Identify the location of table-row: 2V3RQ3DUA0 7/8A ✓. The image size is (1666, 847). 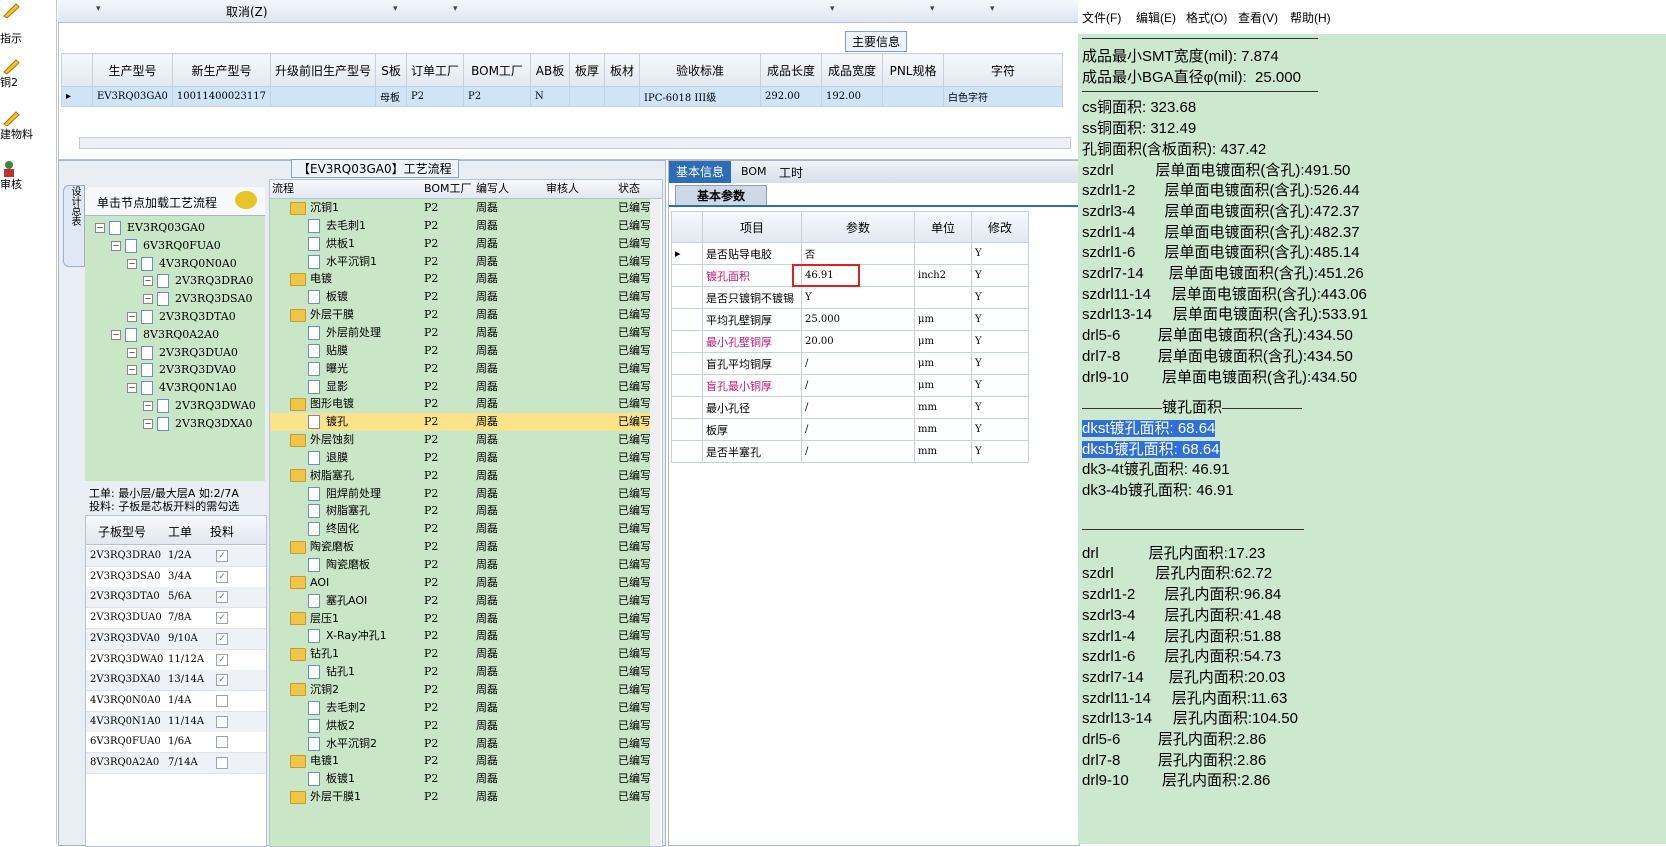
(176, 619).